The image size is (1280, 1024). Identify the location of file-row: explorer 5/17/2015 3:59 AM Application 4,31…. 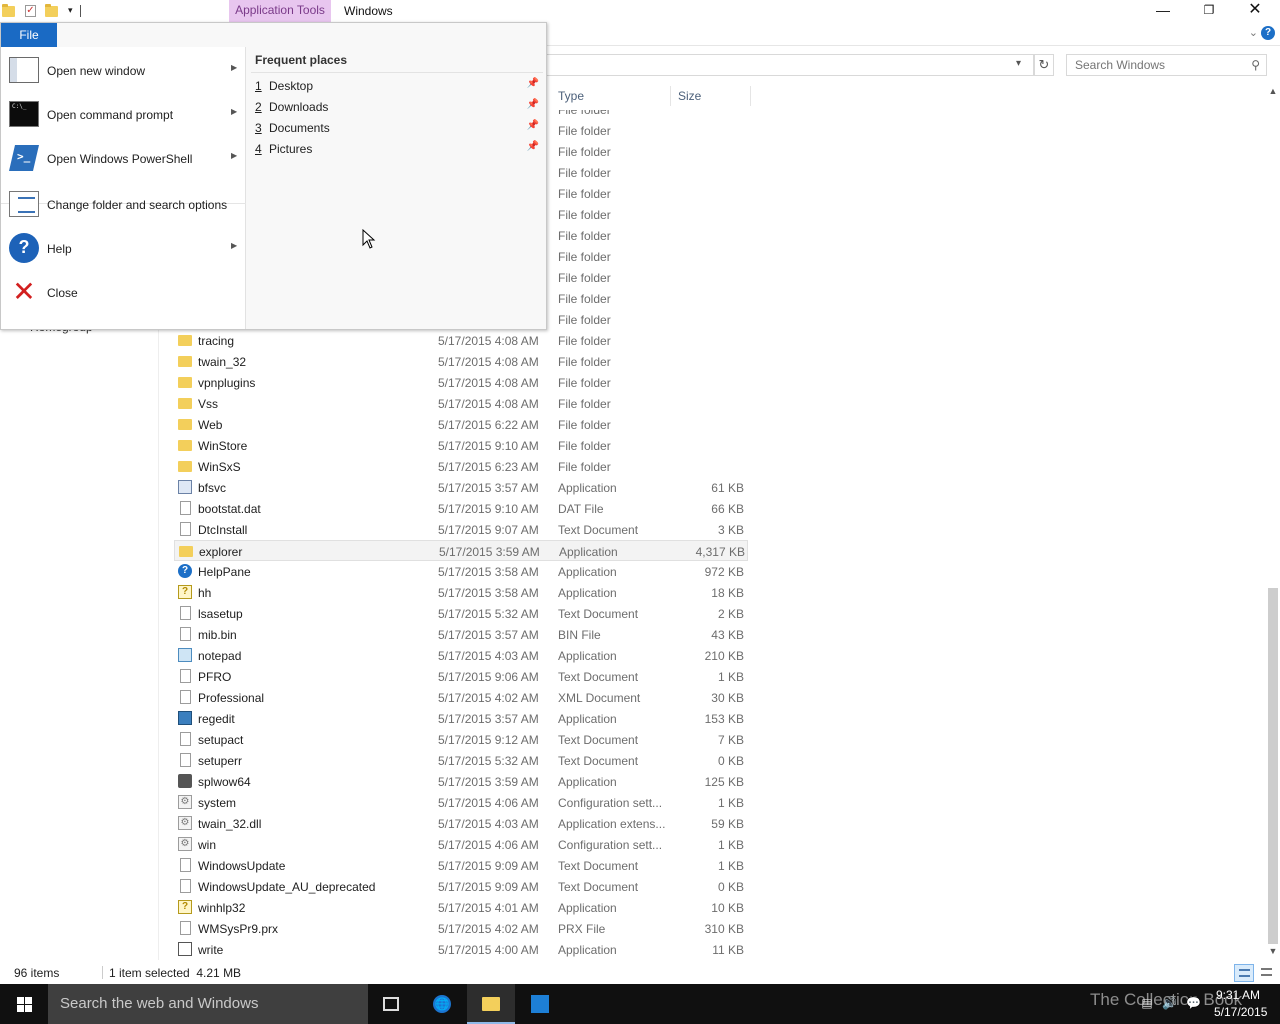
(461, 550).